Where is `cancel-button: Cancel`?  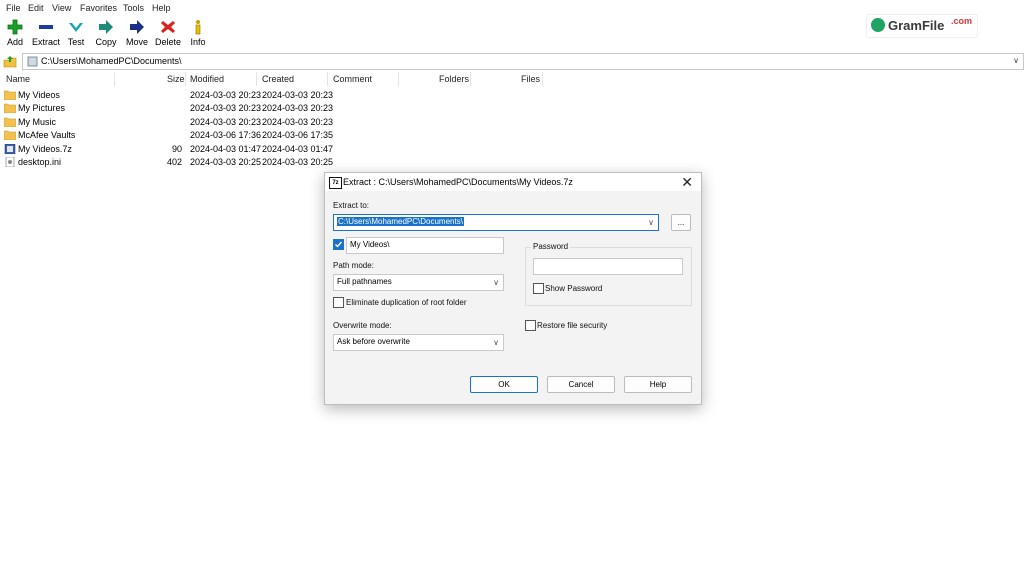
cancel-button: Cancel is located at coordinates (581, 384).